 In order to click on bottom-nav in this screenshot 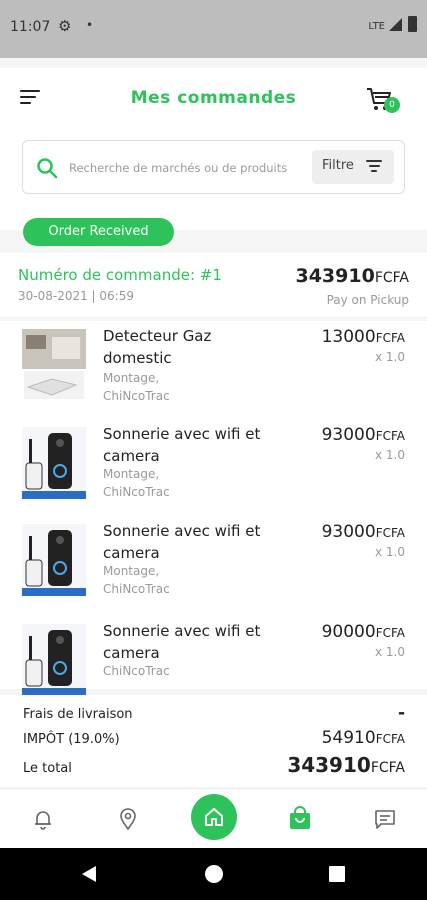, I will do `click(213, 818)`.